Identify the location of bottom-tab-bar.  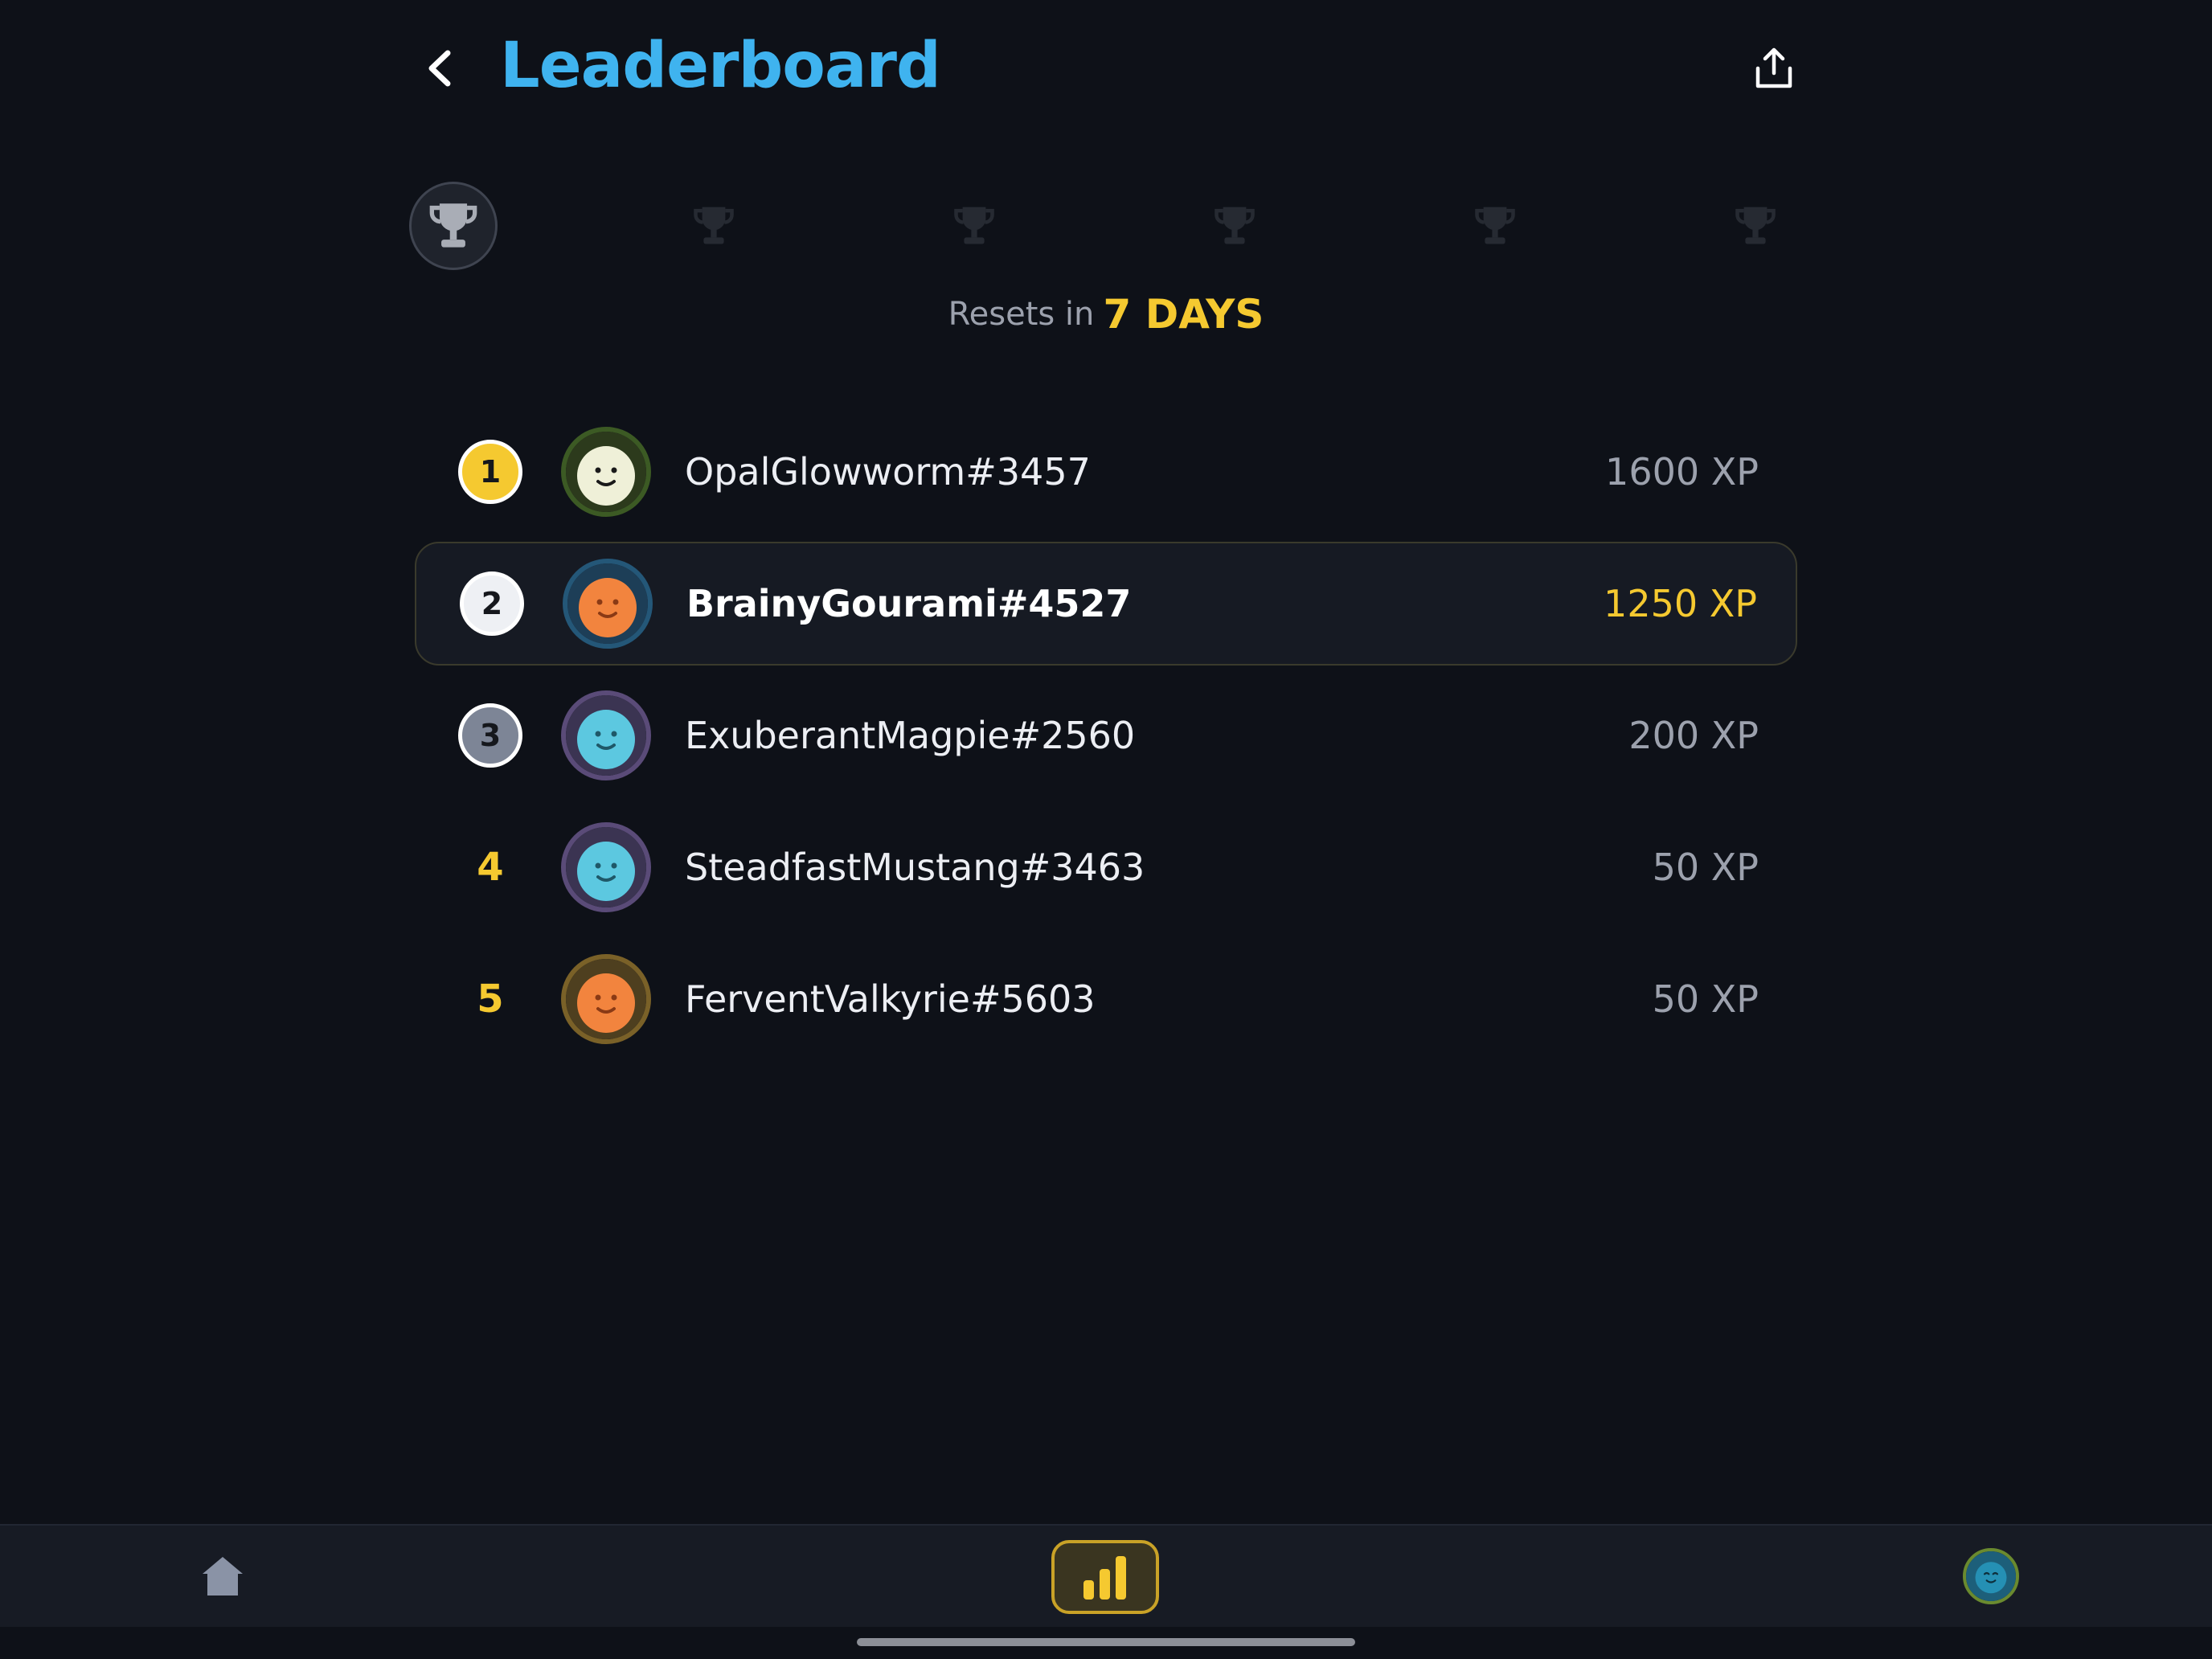
(1106, 1575).